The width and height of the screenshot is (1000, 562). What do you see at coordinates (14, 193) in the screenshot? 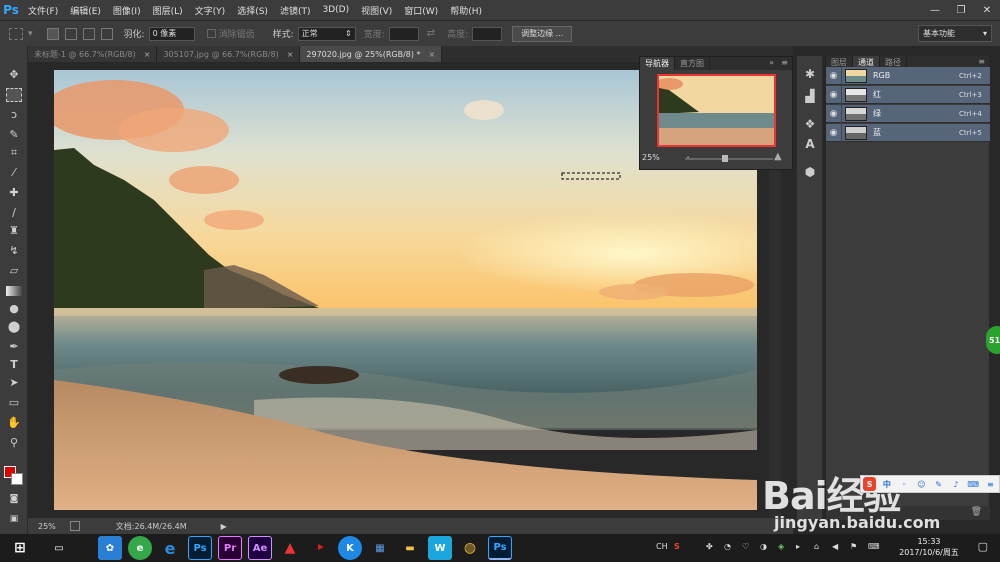
I see `healing-brush-tool-icon: ✚` at bounding box center [14, 193].